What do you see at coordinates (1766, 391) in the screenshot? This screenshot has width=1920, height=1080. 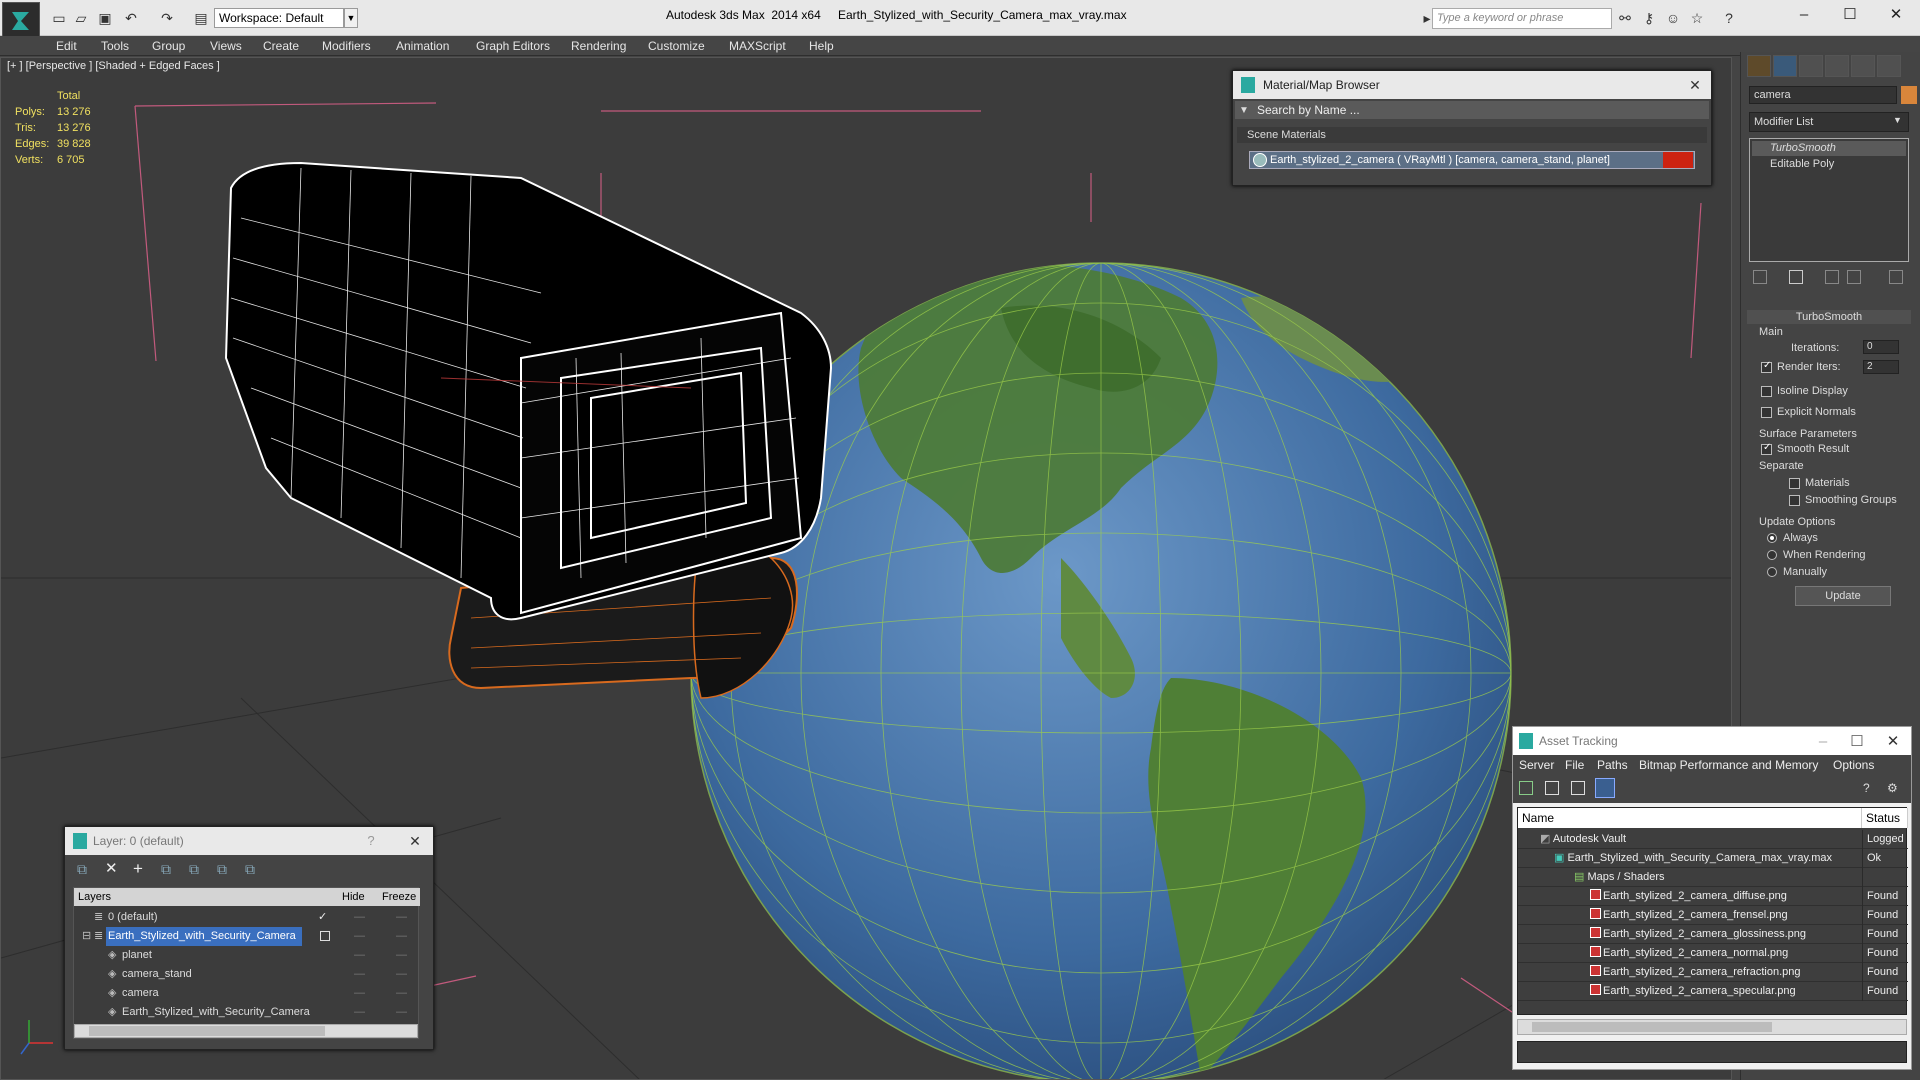 I see `isoline-checkbox` at bounding box center [1766, 391].